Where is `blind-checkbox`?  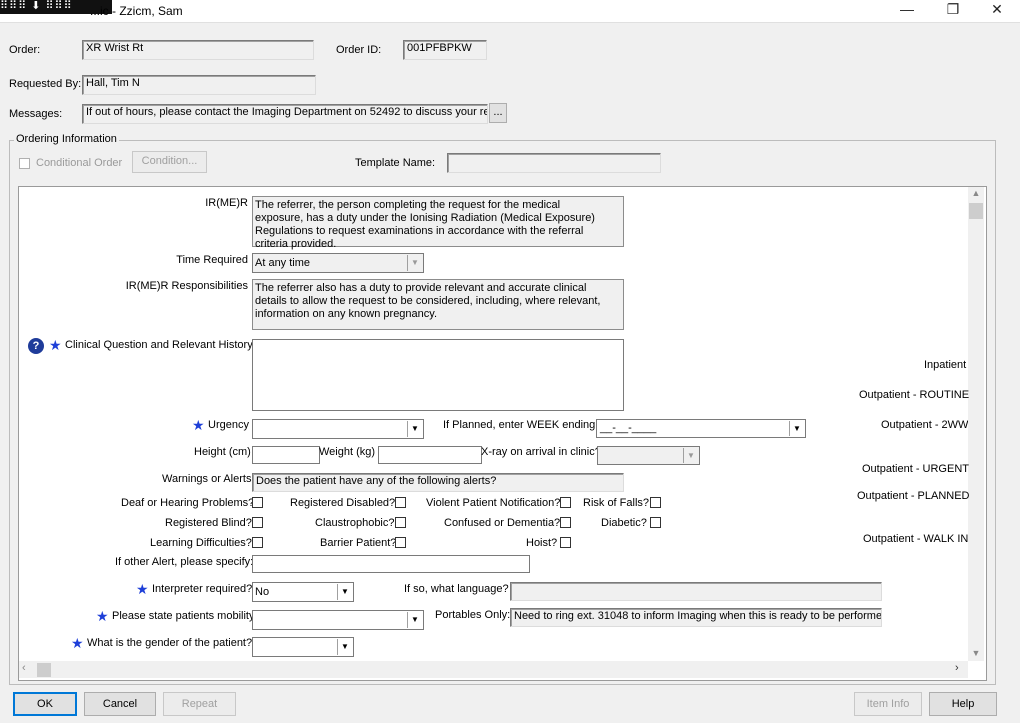
blind-checkbox is located at coordinates (257, 522).